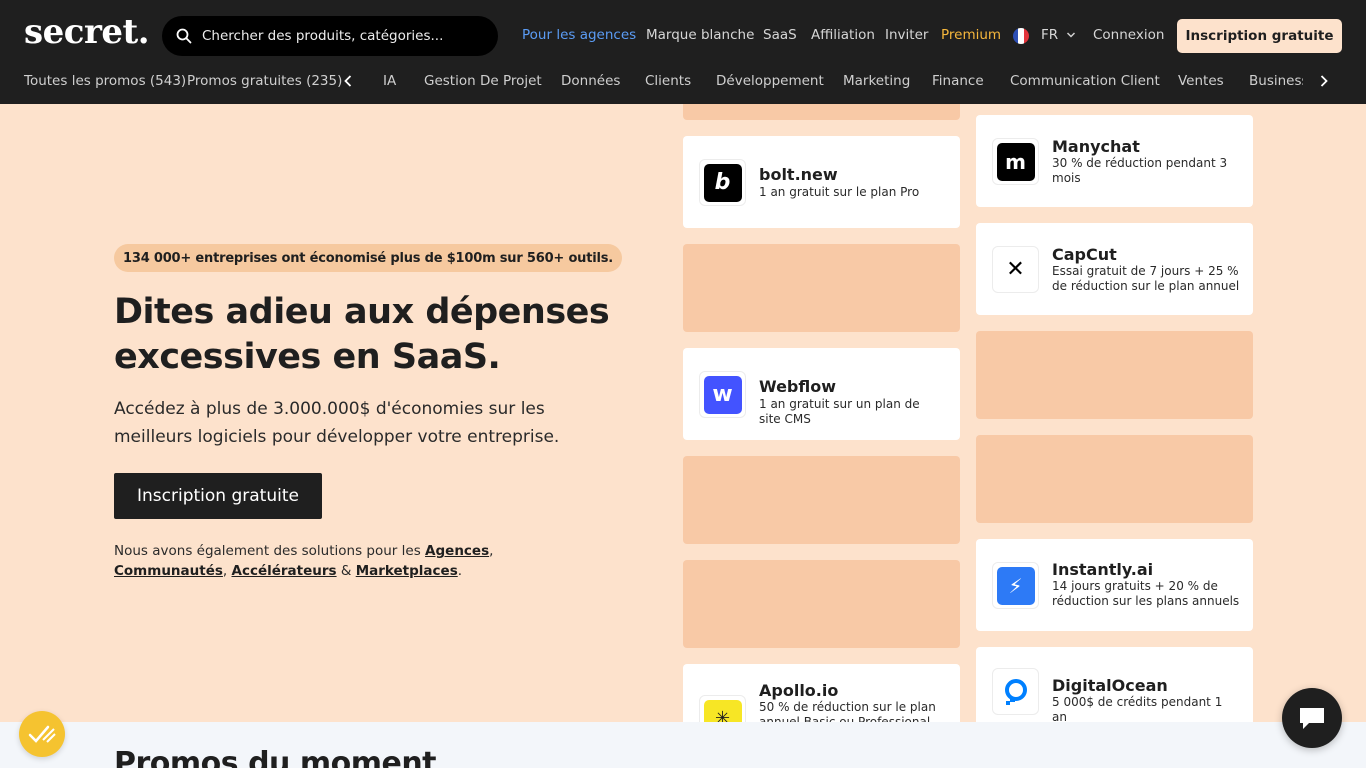 The width and height of the screenshot is (1366, 768). I want to click on search-bar, so click(330, 36).